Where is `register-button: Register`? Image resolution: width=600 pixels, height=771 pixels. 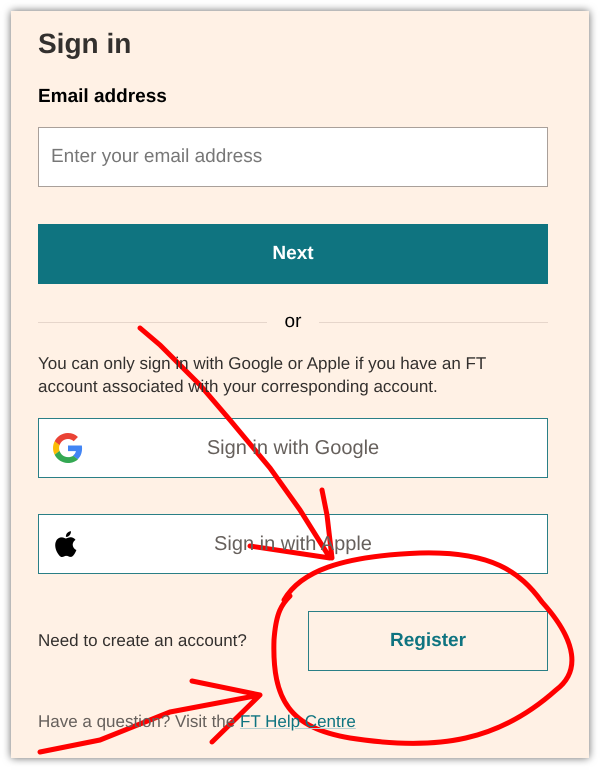
register-button: Register is located at coordinates (428, 641).